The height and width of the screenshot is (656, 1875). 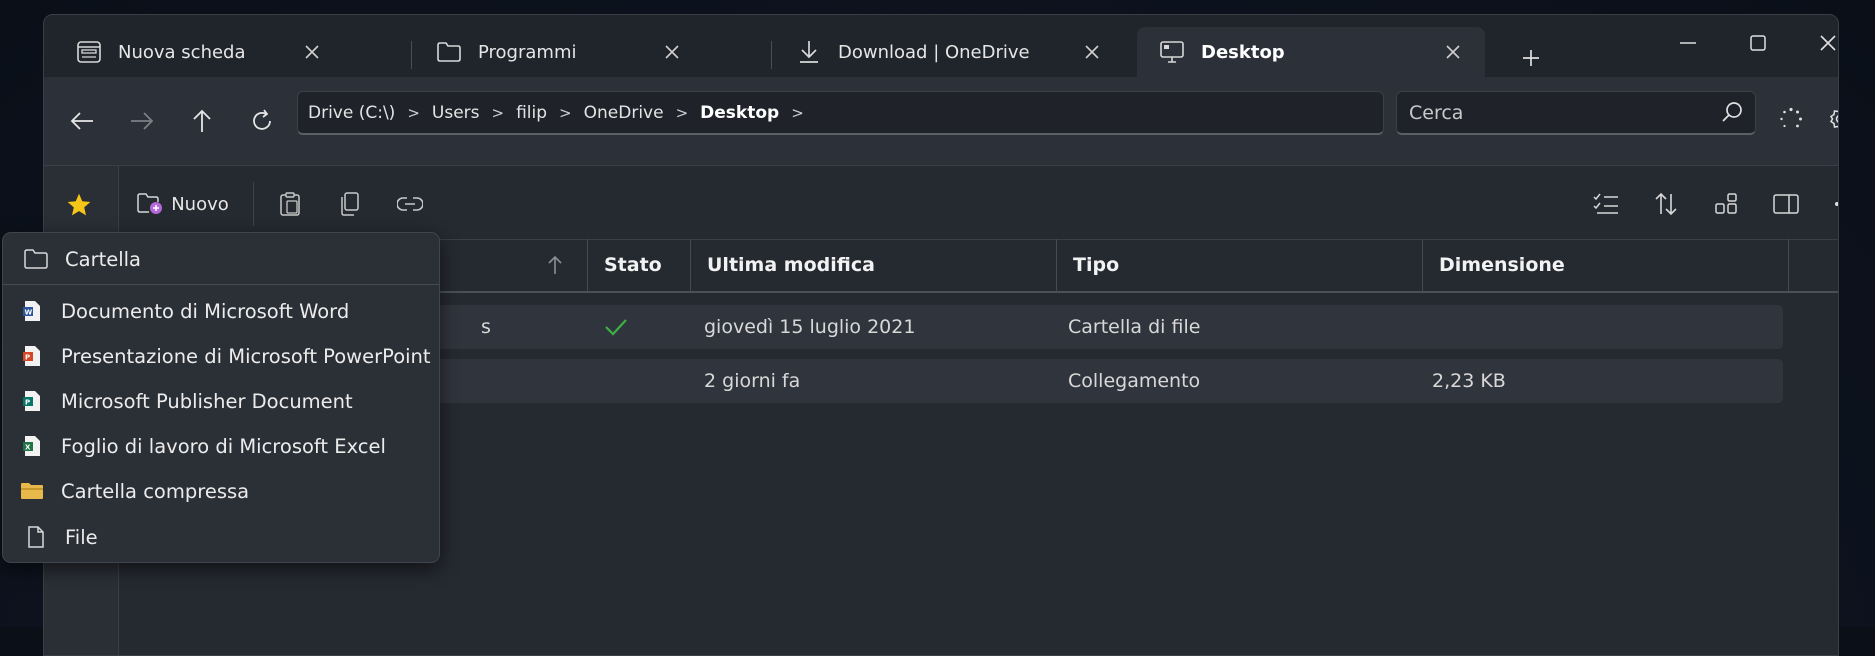 I want to click on tab-programmi: Programmi, so click(x=559, y=52).